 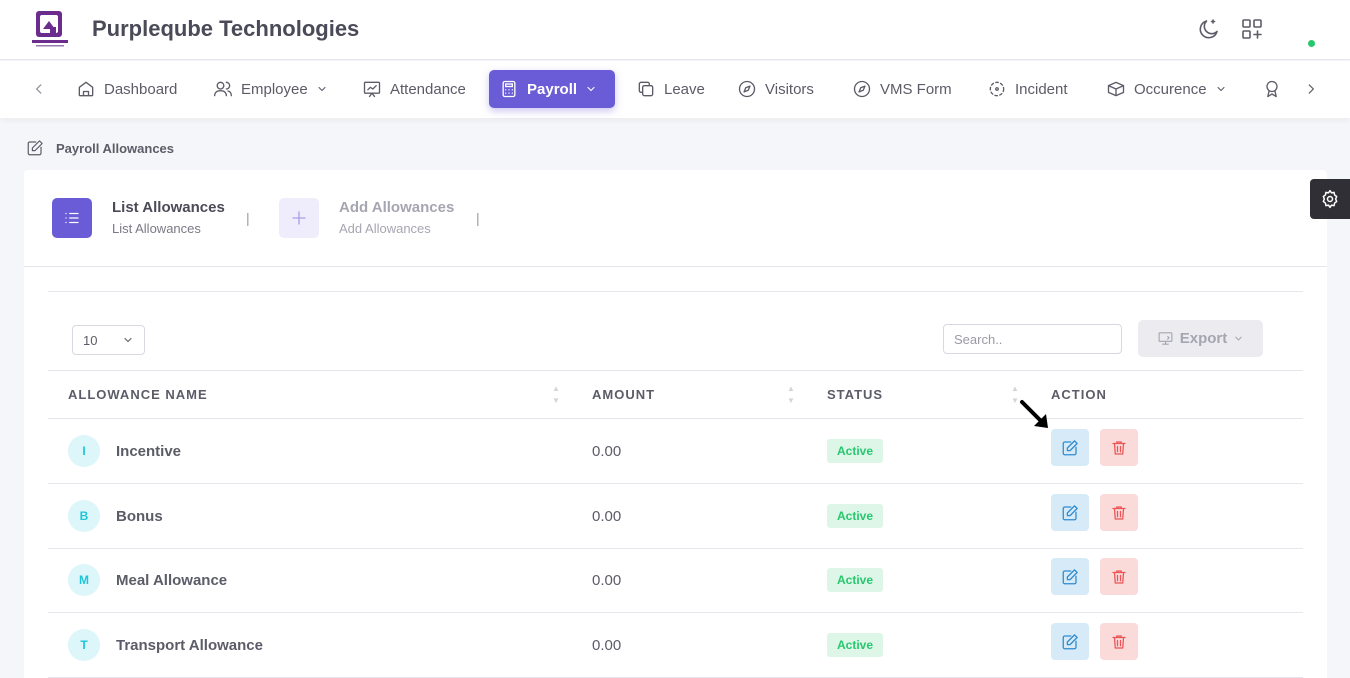 What do you see at coordinates (139, 516) in the screenshot?
I see `allowance-name: Bonus` at bounding box center [139, 516].